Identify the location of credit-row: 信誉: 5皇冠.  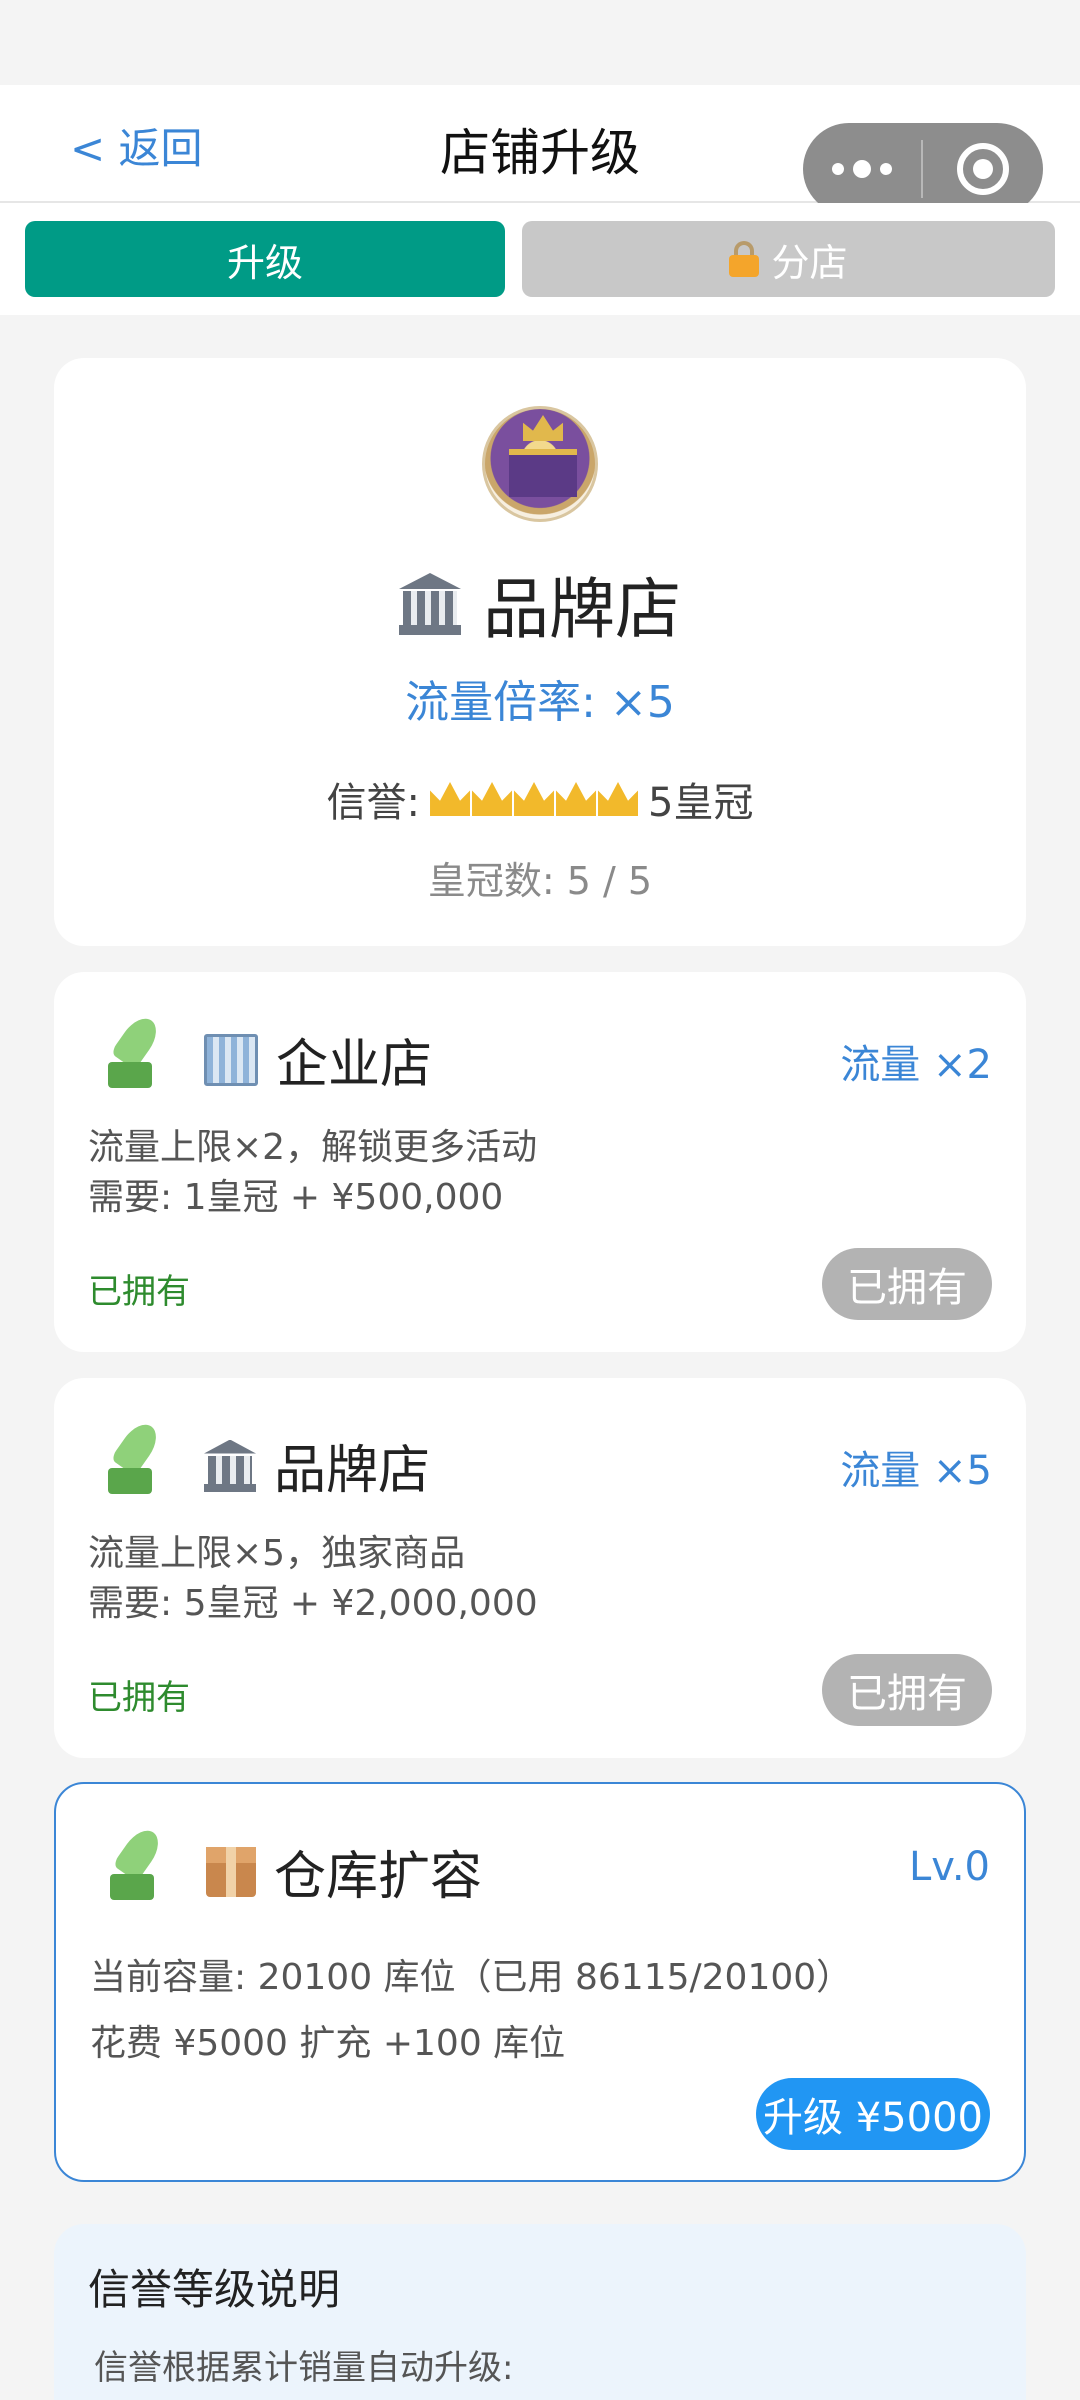
(540, 799).